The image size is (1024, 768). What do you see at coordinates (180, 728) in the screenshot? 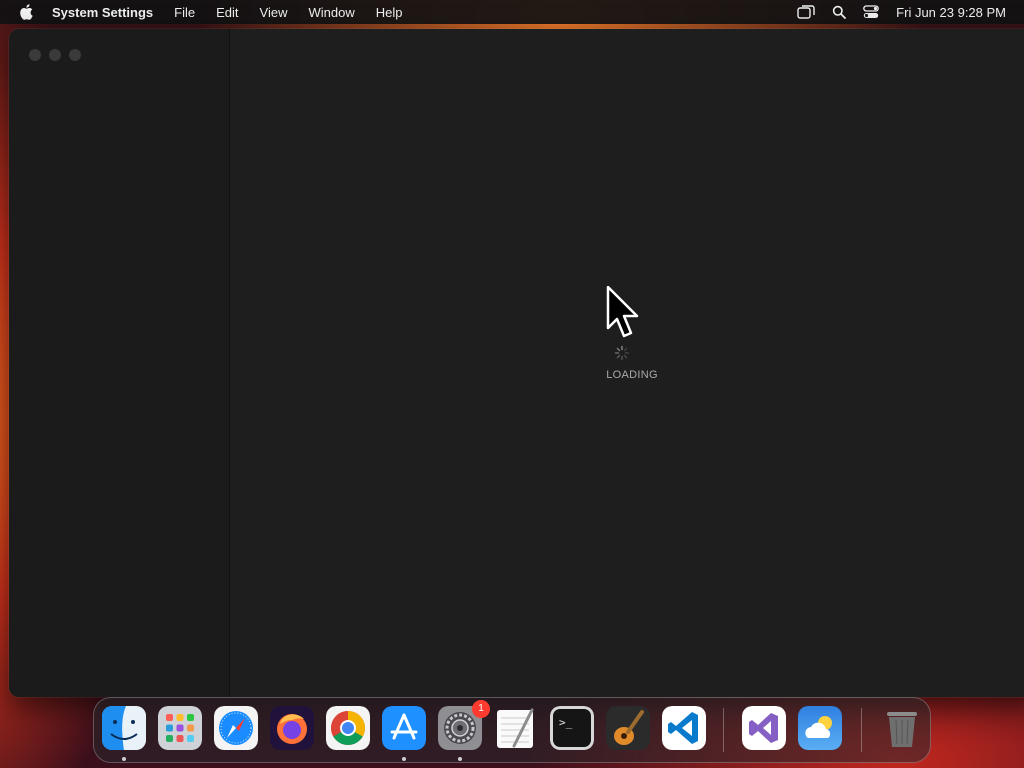
I see `launchpad-icon` at bounding box center [180, 728].